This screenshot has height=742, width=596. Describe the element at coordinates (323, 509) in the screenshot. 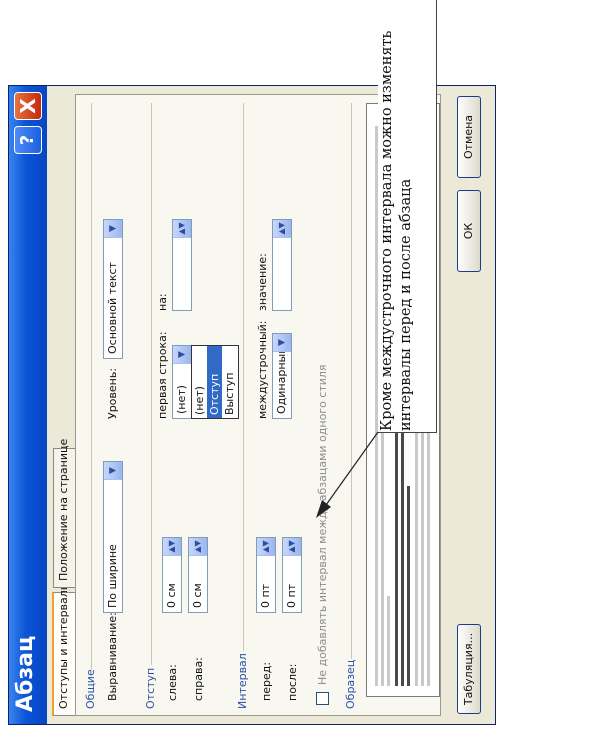

I see `arrow-head` at that location.